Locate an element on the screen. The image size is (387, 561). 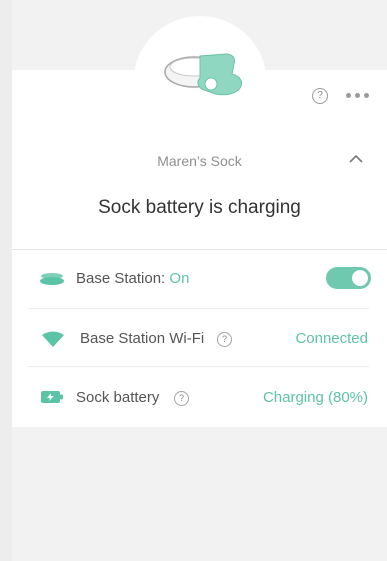
base-station-toggle is located at coordinates (348, 278).